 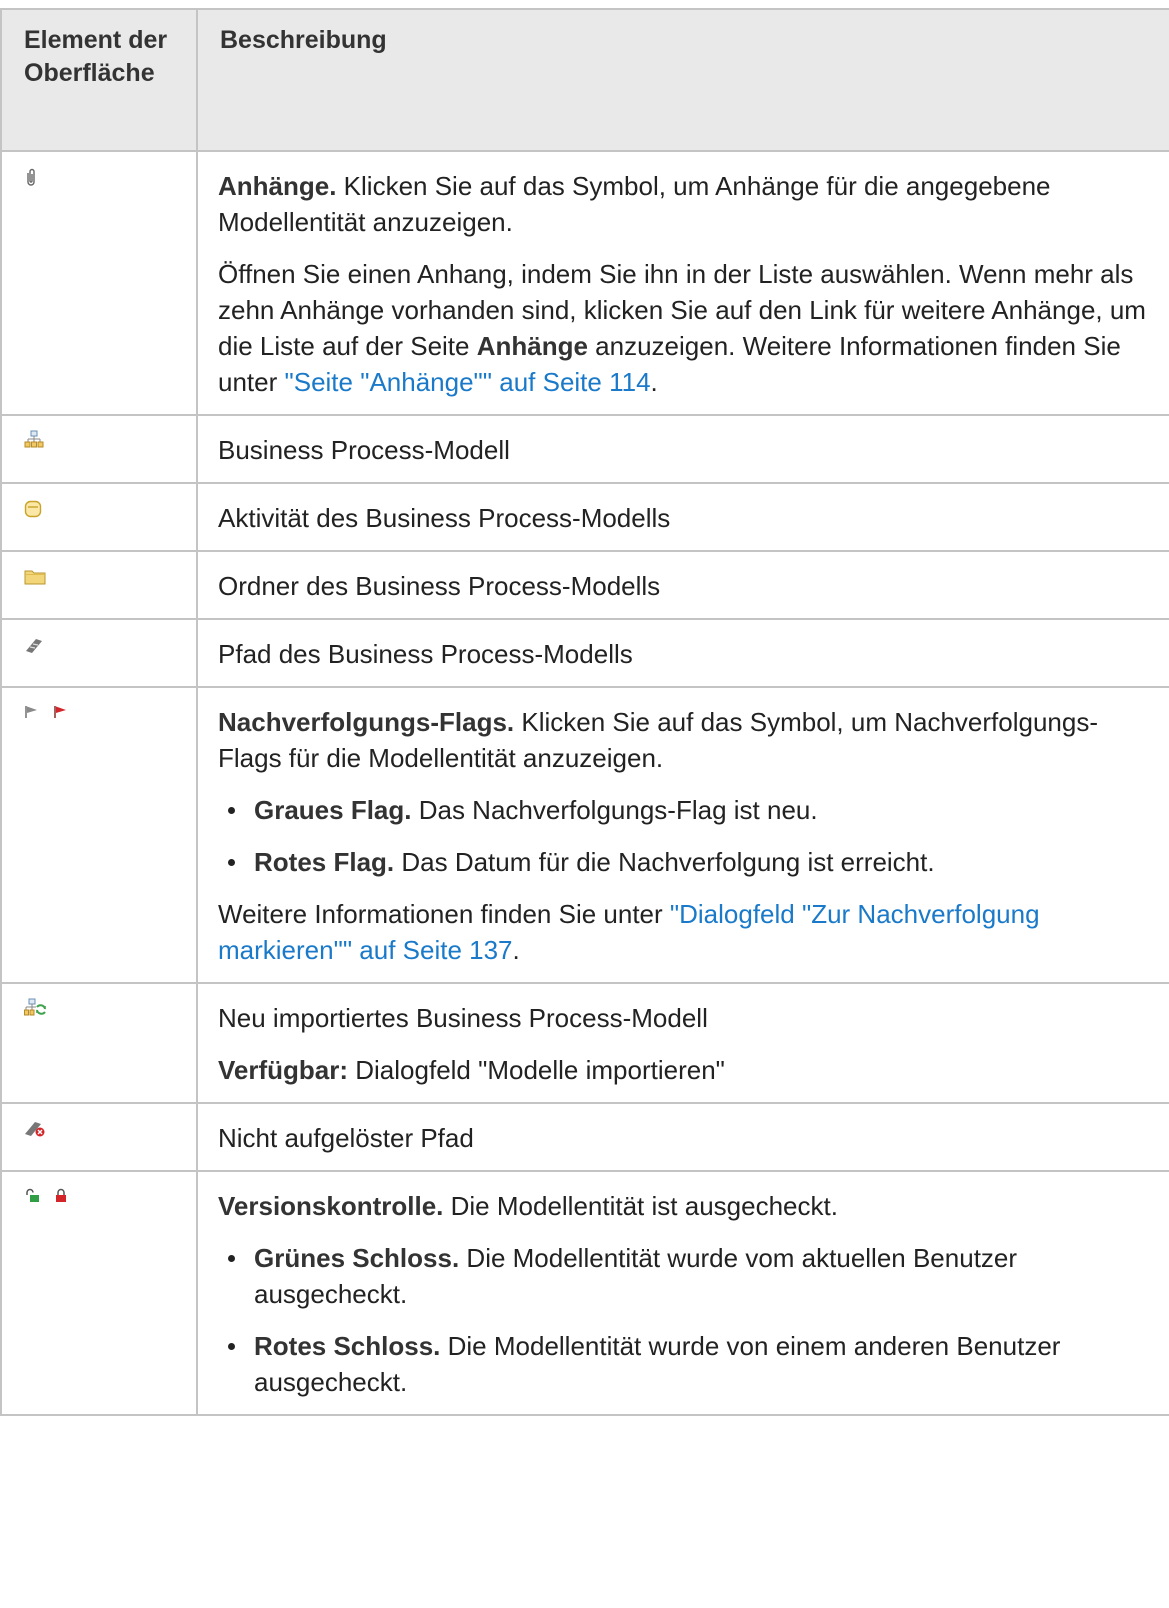 What do you see at coordinates (33, 509) in the screenshot?
I see `activity-icon` at bounding box center [33, 509].